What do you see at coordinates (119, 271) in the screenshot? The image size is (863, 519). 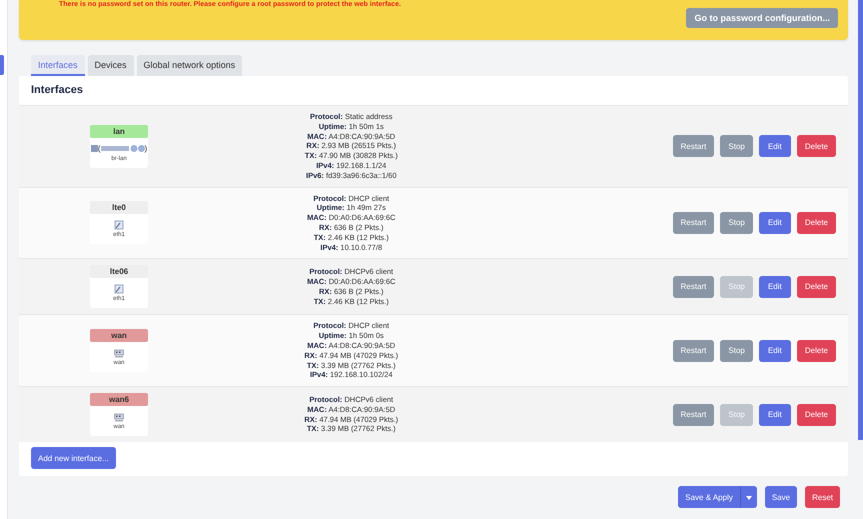 I see `interface-name-badge: lte06` at bounding box center [119, 271].